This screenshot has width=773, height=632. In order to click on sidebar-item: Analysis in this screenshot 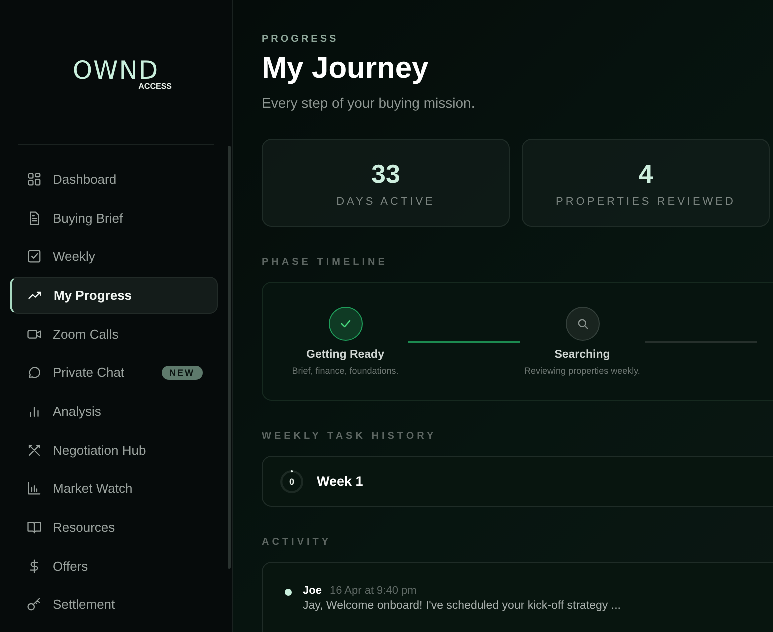, I will do `click(114, 411)`.